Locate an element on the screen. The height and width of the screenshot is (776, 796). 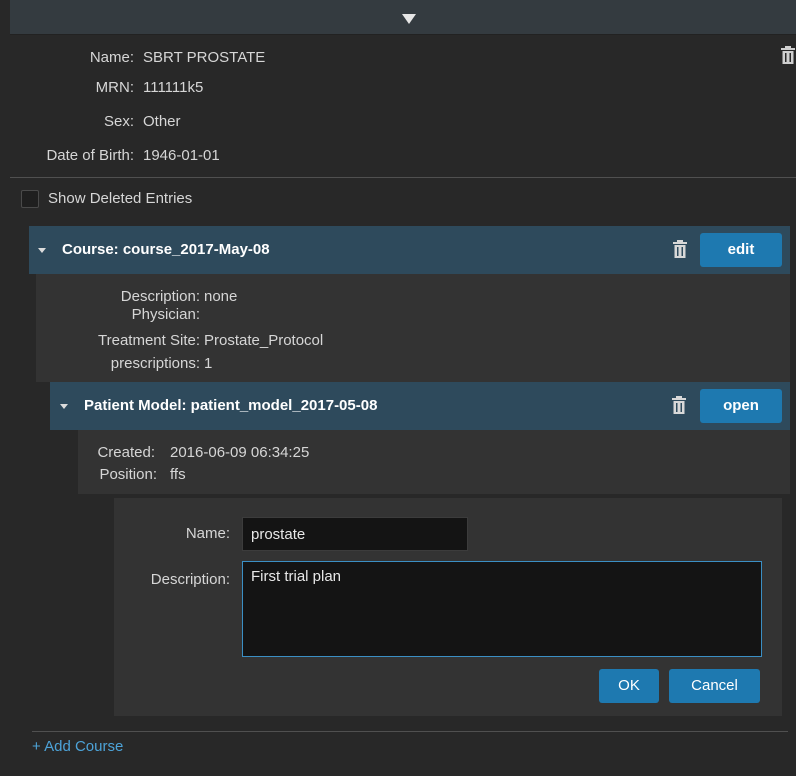
patient-mrn-label: MRN: is located at coordinates (114, 87).